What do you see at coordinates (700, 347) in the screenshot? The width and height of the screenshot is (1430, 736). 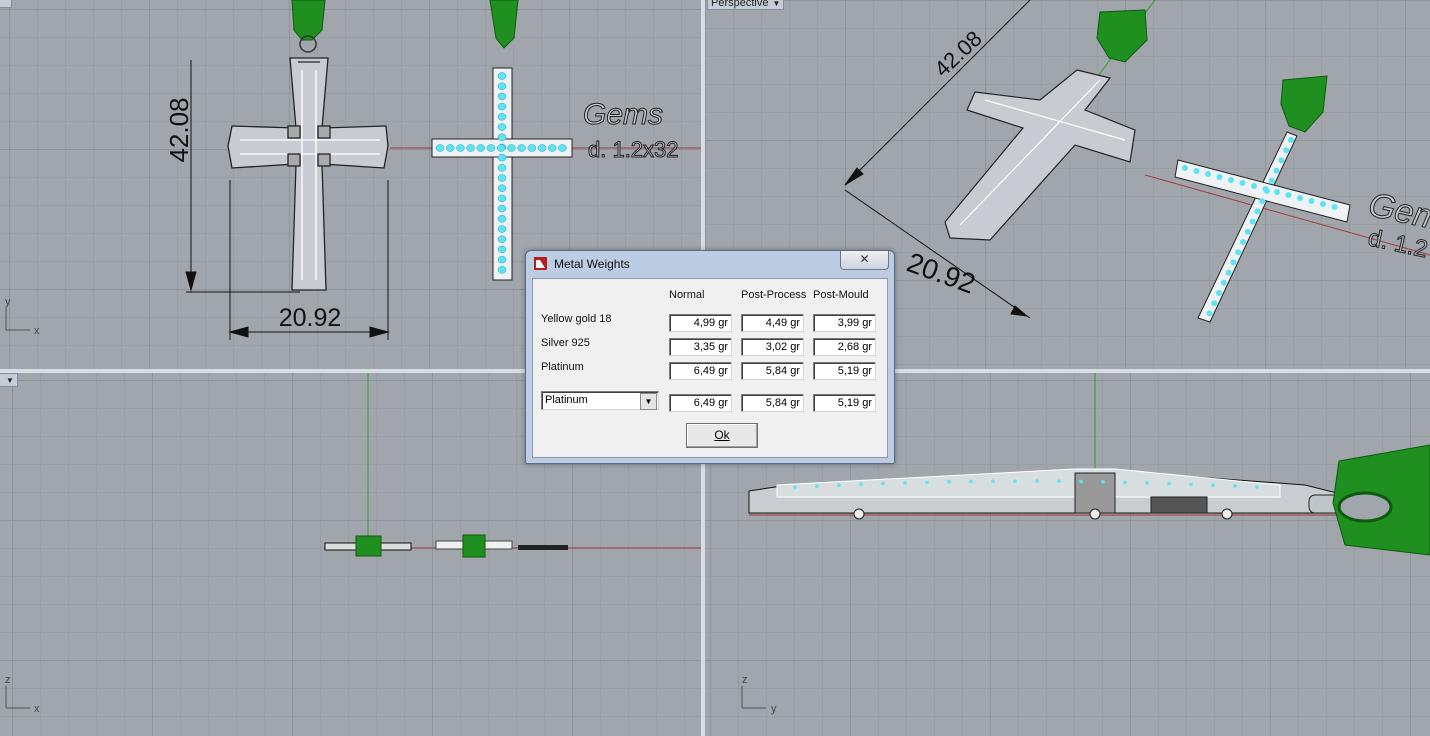 I see `value-field: 3,35 gr` at bounding box center [700, 347].